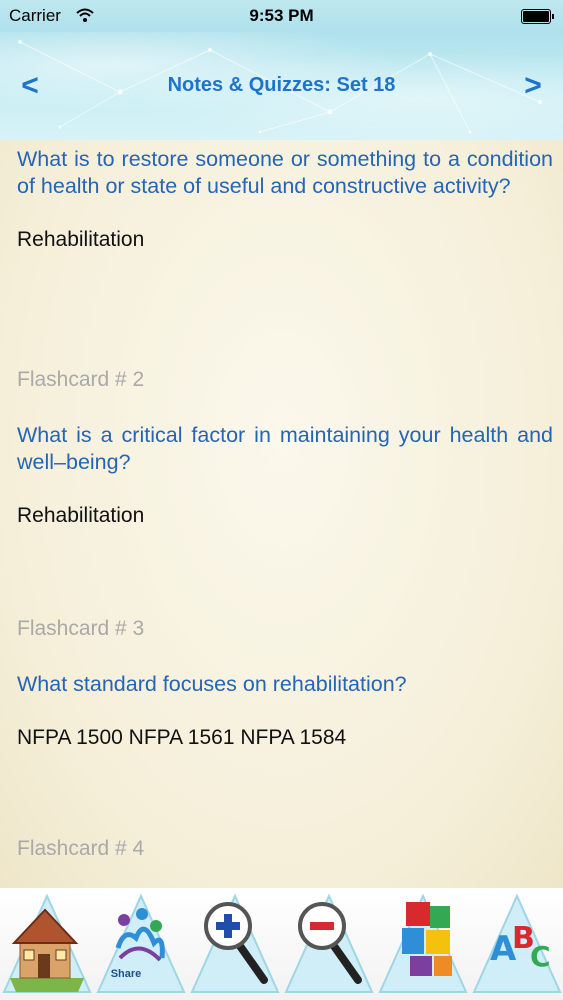  What do you see at coordinates (540, 956) in the screenshot?
I see `svg-text: C` at bounding box center [540, 956].